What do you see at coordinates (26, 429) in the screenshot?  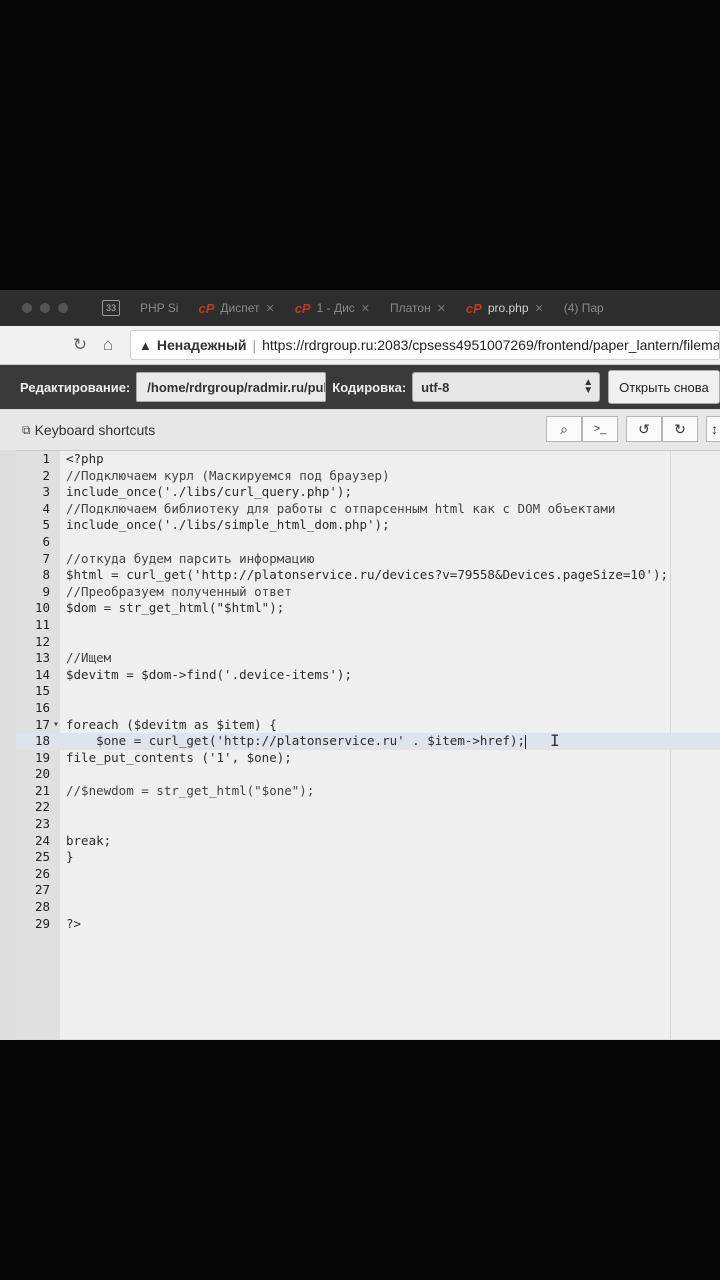 I see `external-link-icon: ⧉` at bounding box center [26, 429].